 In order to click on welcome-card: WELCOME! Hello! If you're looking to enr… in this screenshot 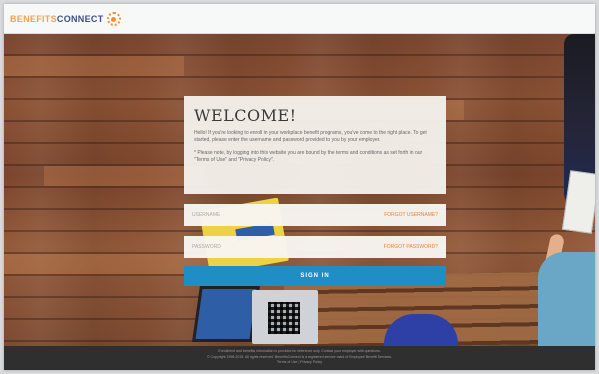, I will do `click(315, 145)`.